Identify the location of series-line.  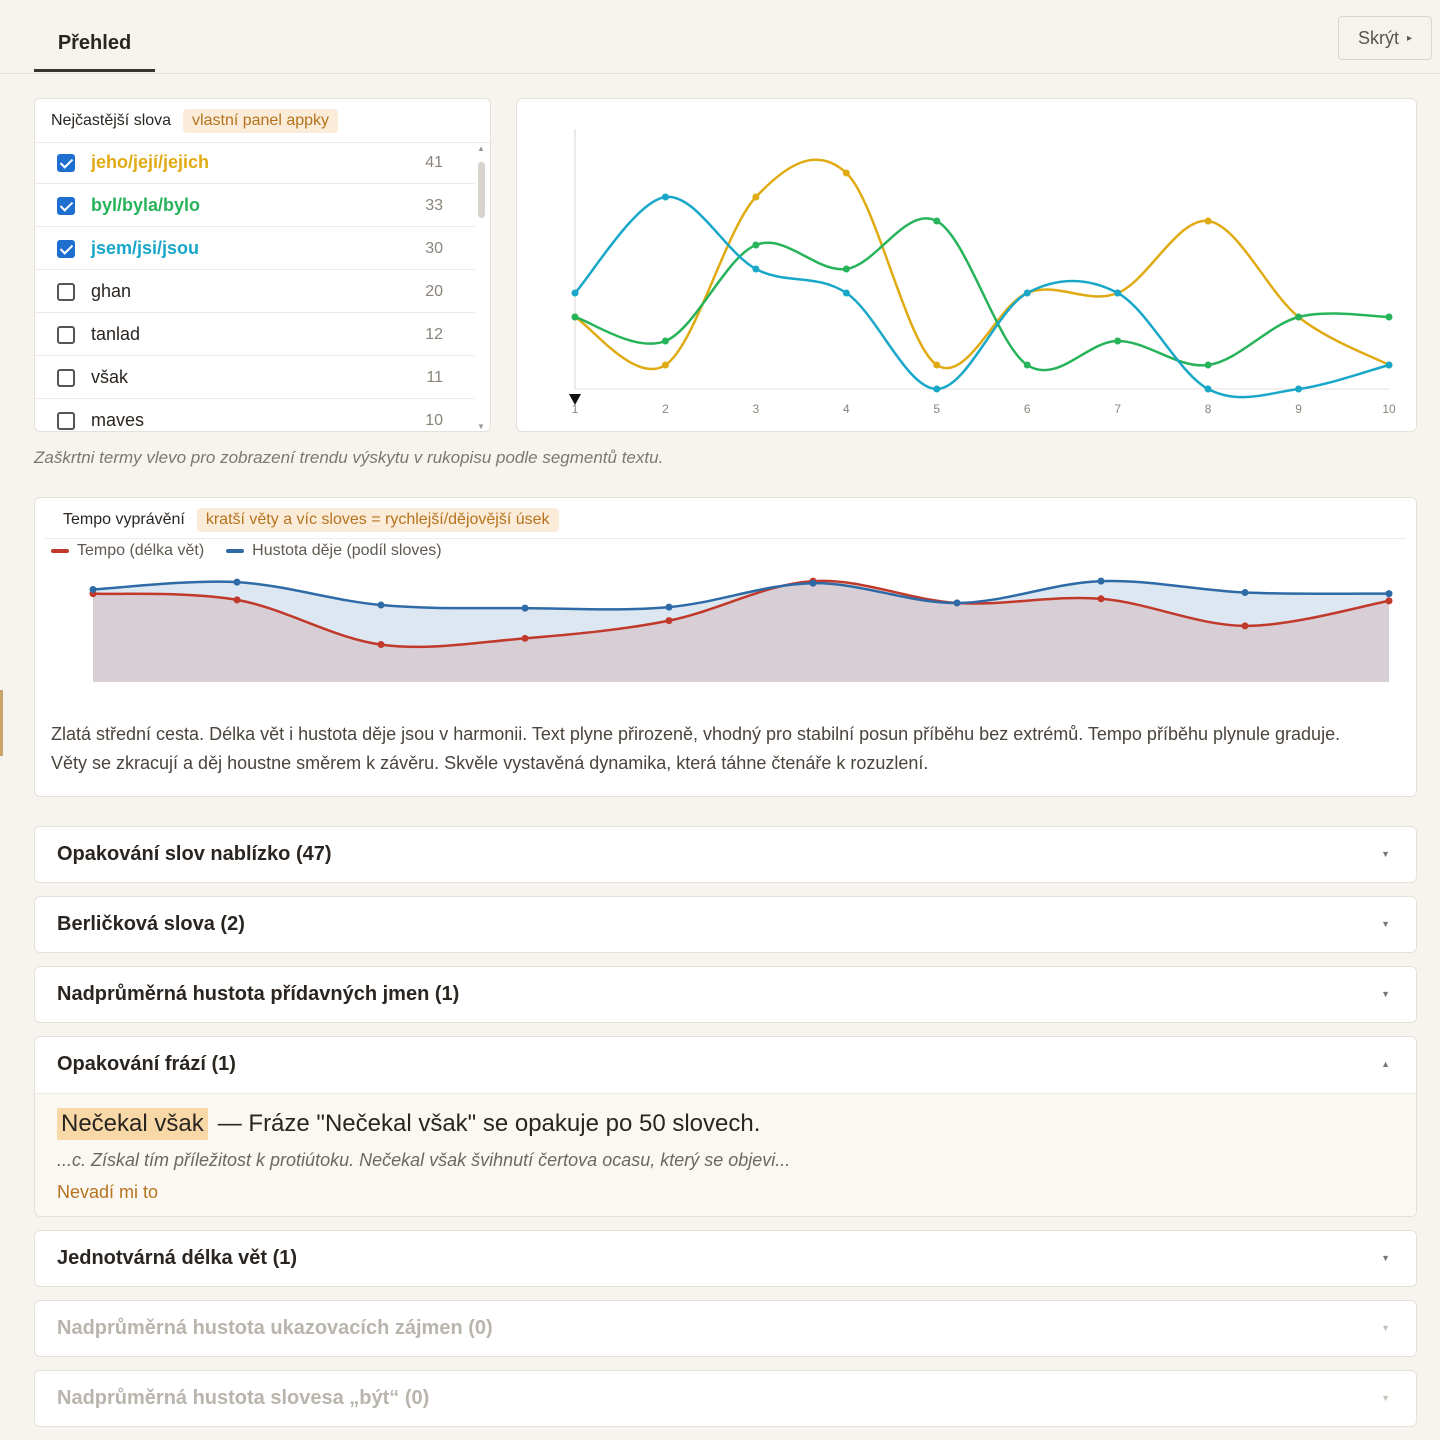
(982, 297).